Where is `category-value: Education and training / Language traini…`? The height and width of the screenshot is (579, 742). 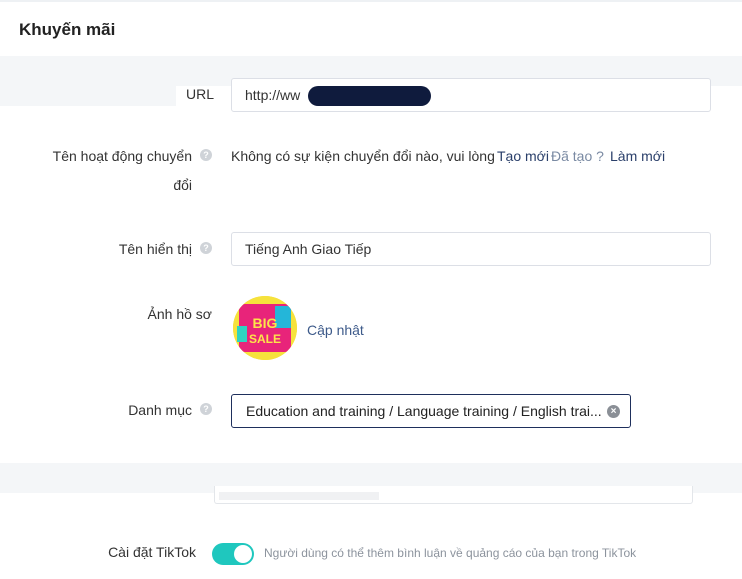
category-value: Education and training / Language traini… is located at coordinates (424, 411).